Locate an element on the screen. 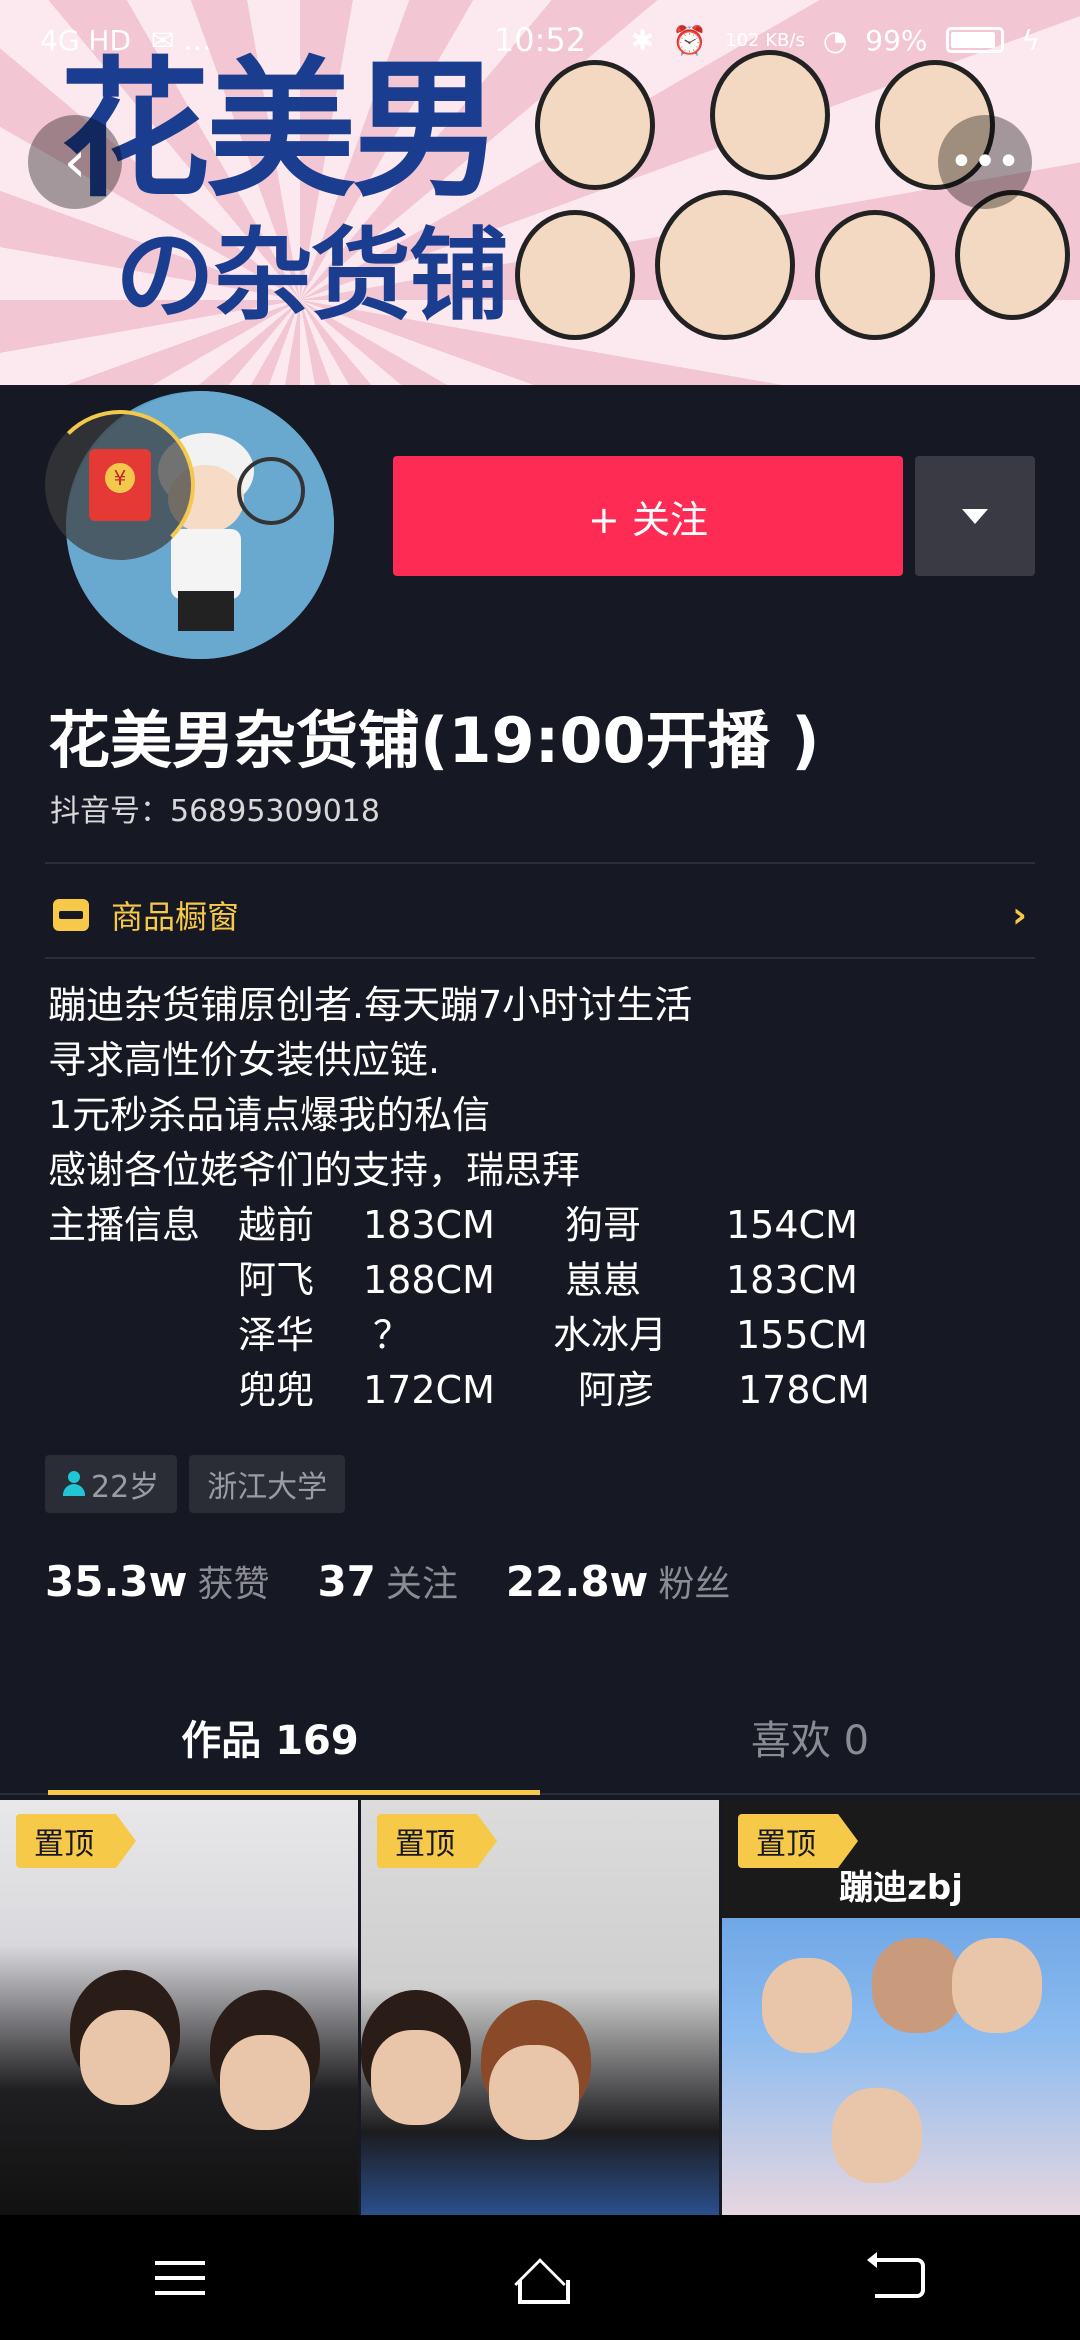  age-label: 22岁 is located at coordinates (125, 1487).